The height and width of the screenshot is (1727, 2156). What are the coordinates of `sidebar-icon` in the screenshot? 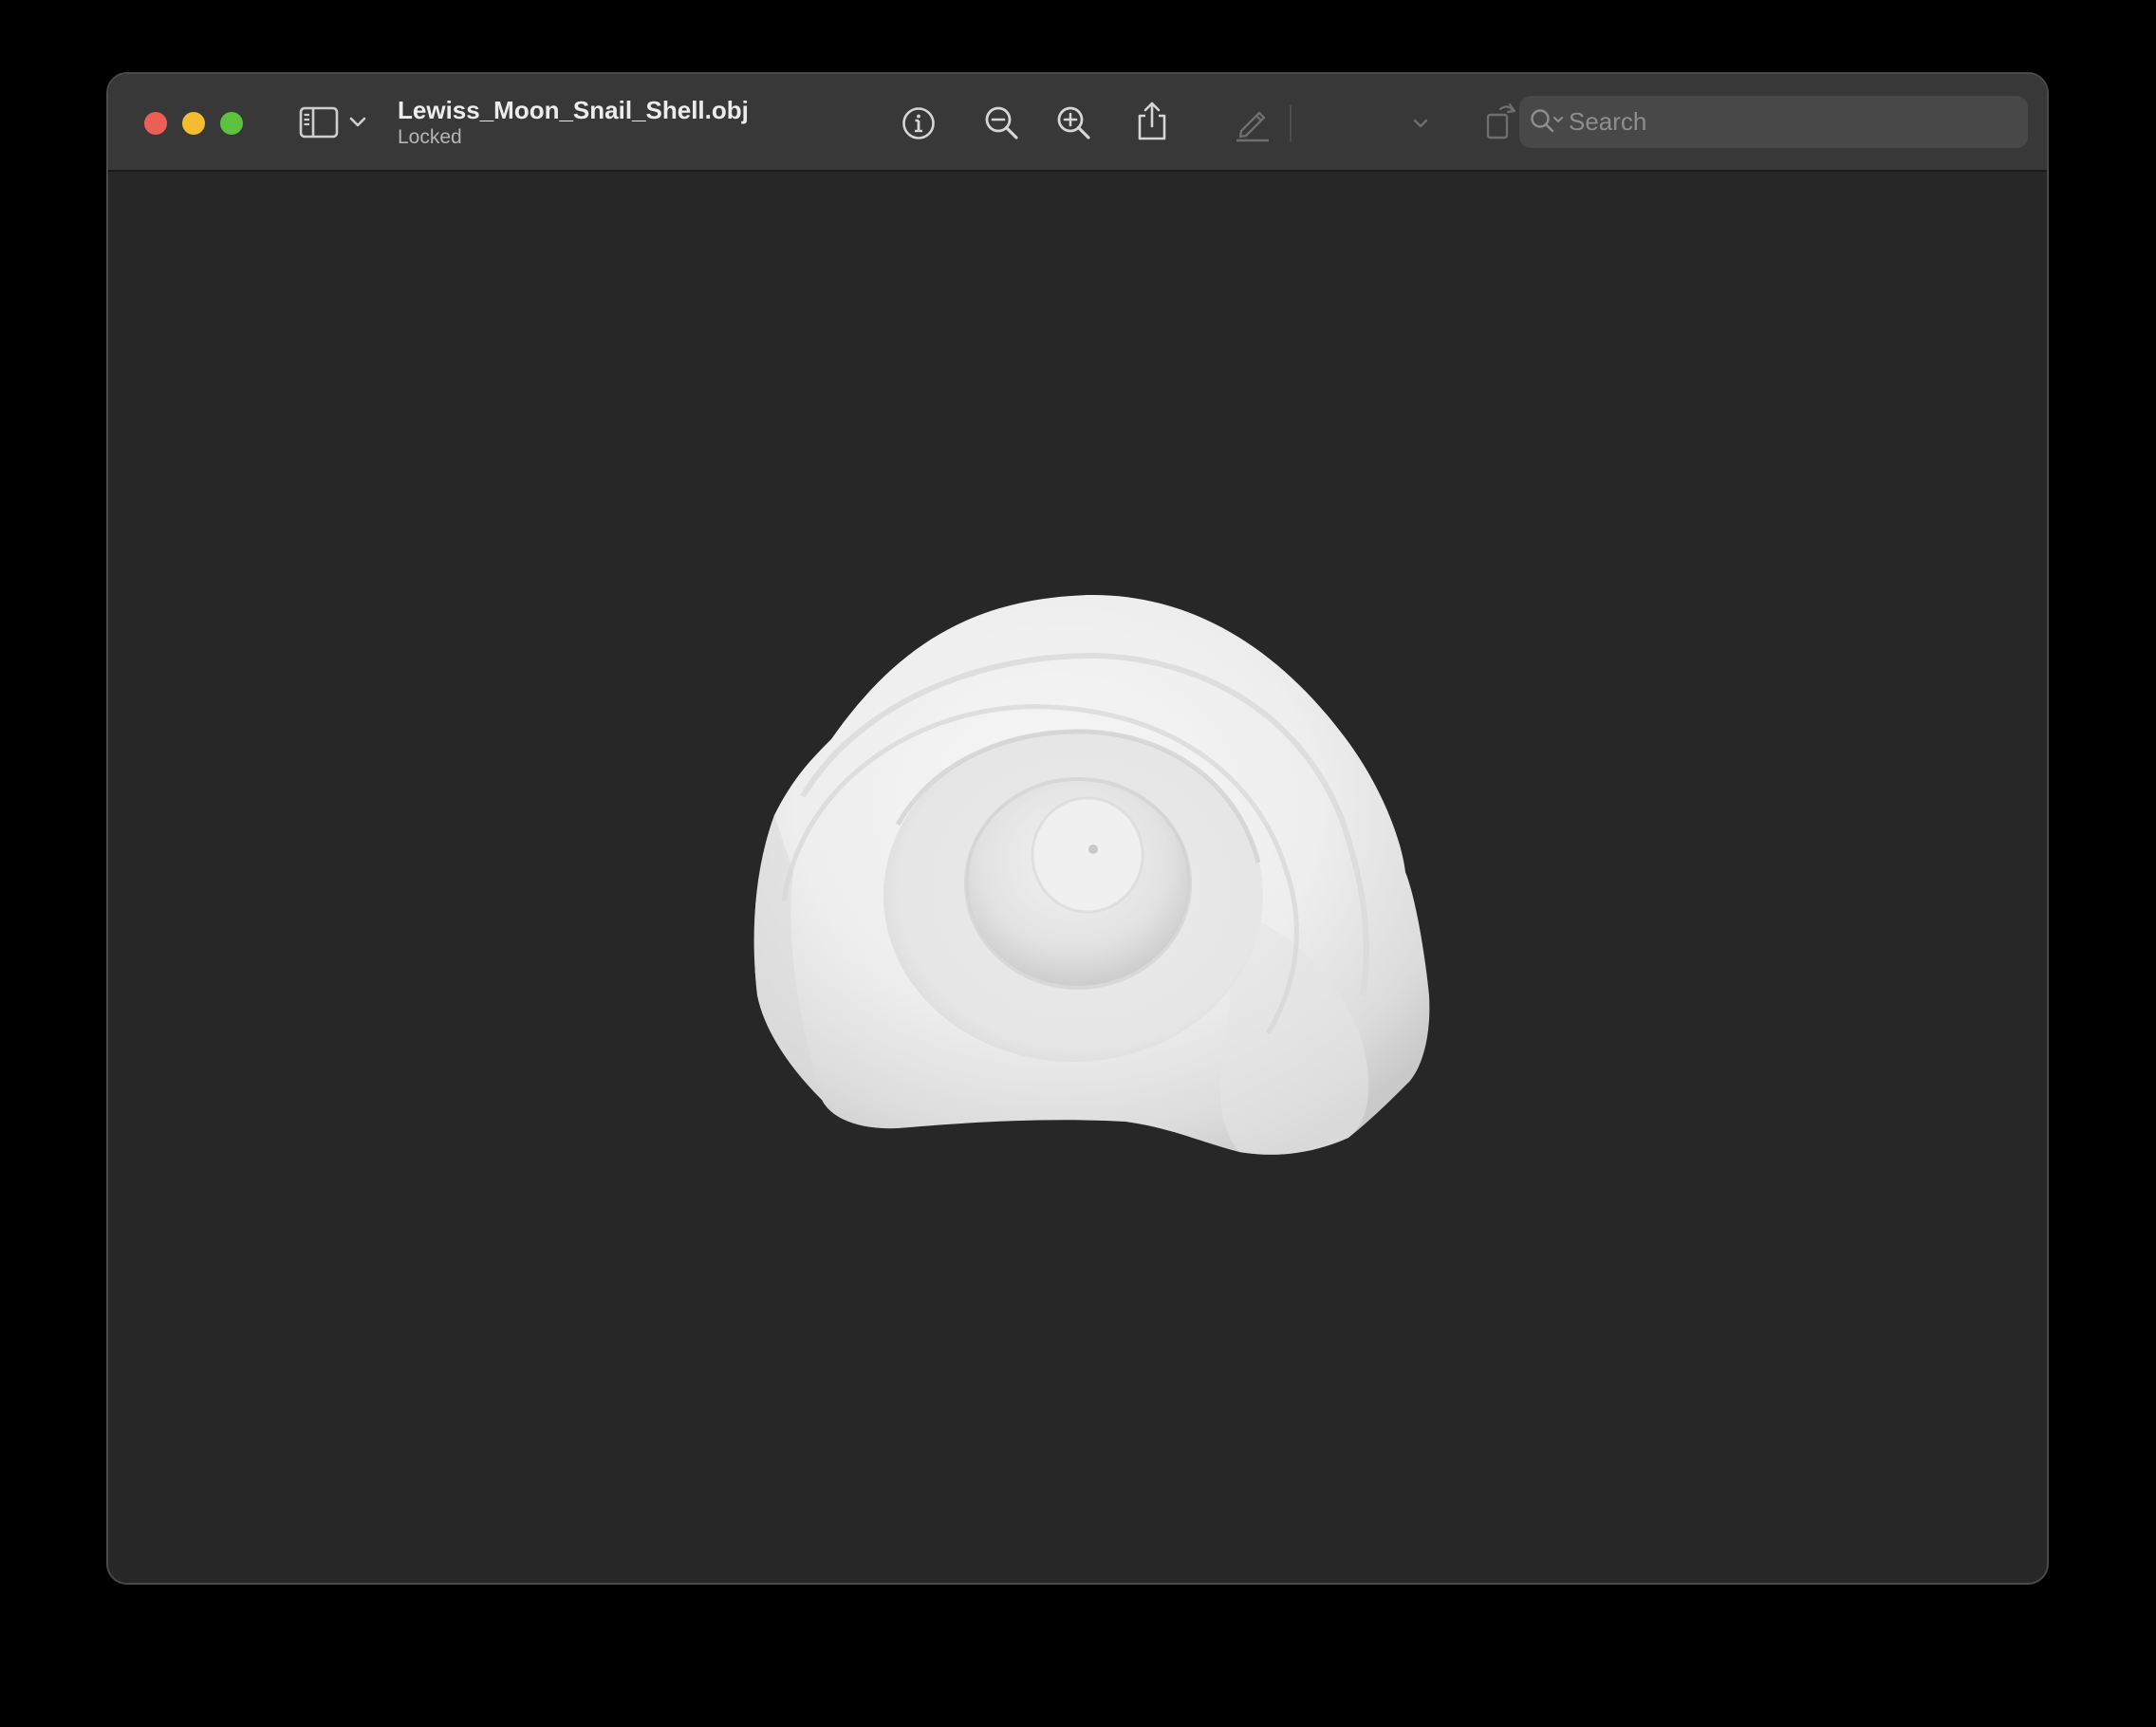 It's located at (319, 123).